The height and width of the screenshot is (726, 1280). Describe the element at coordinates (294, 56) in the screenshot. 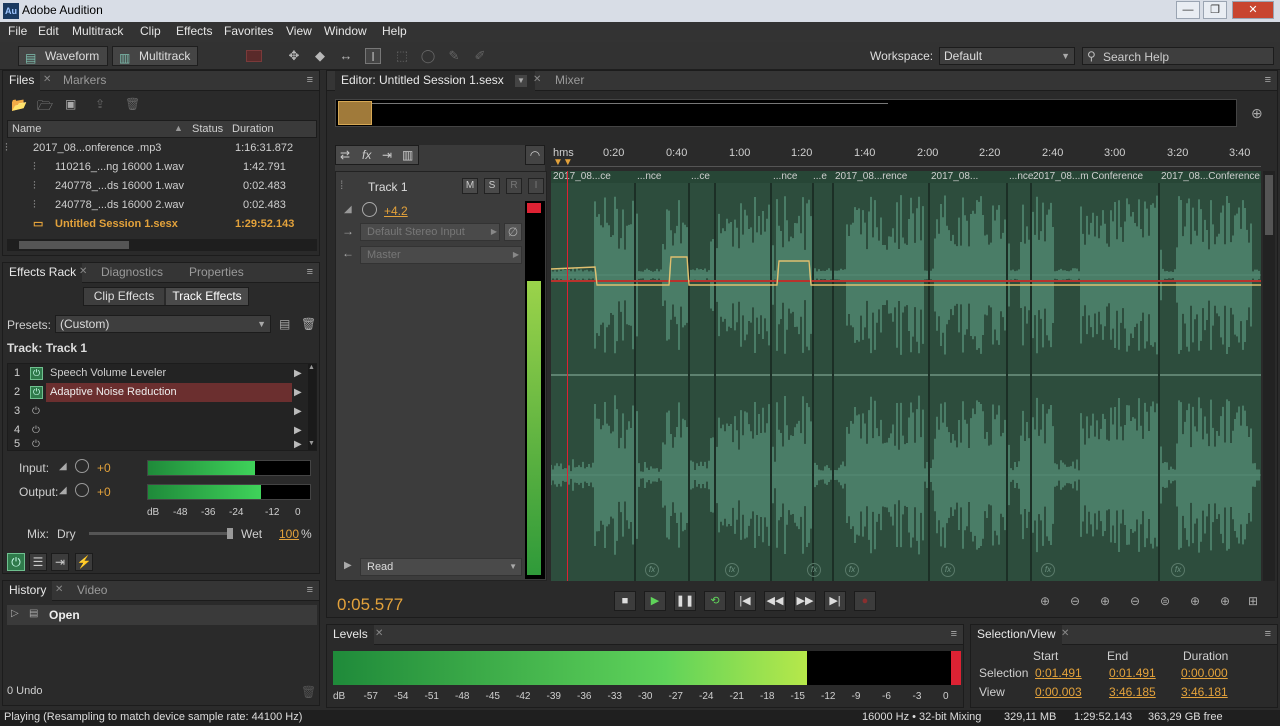

I see `move-tool-icon: ✥` at that location.